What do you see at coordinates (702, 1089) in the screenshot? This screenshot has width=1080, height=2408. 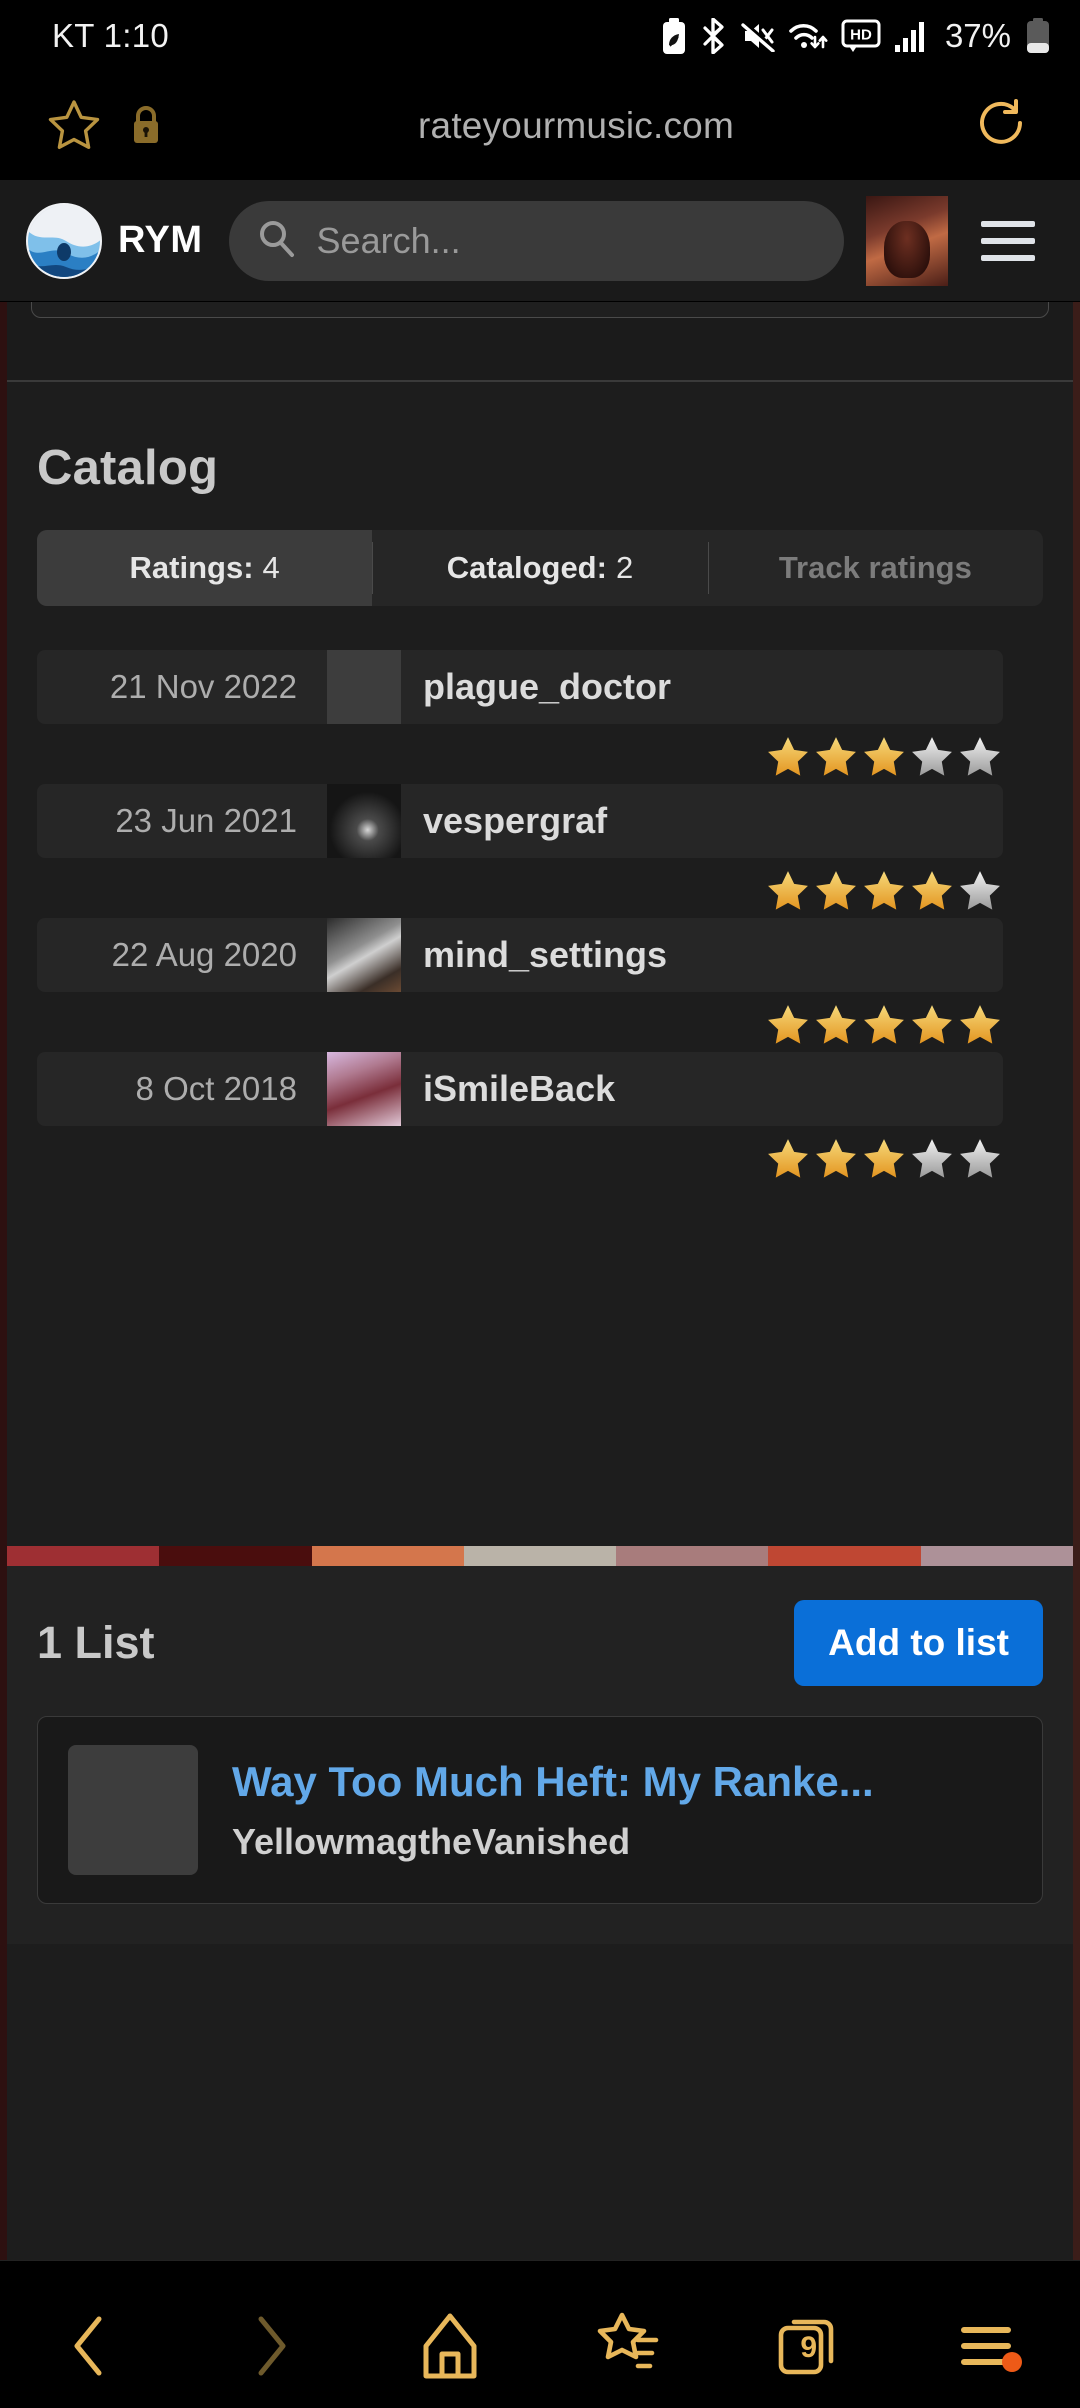 I see `rating-username: iSmileBack` at bounding box center [702, 1089].